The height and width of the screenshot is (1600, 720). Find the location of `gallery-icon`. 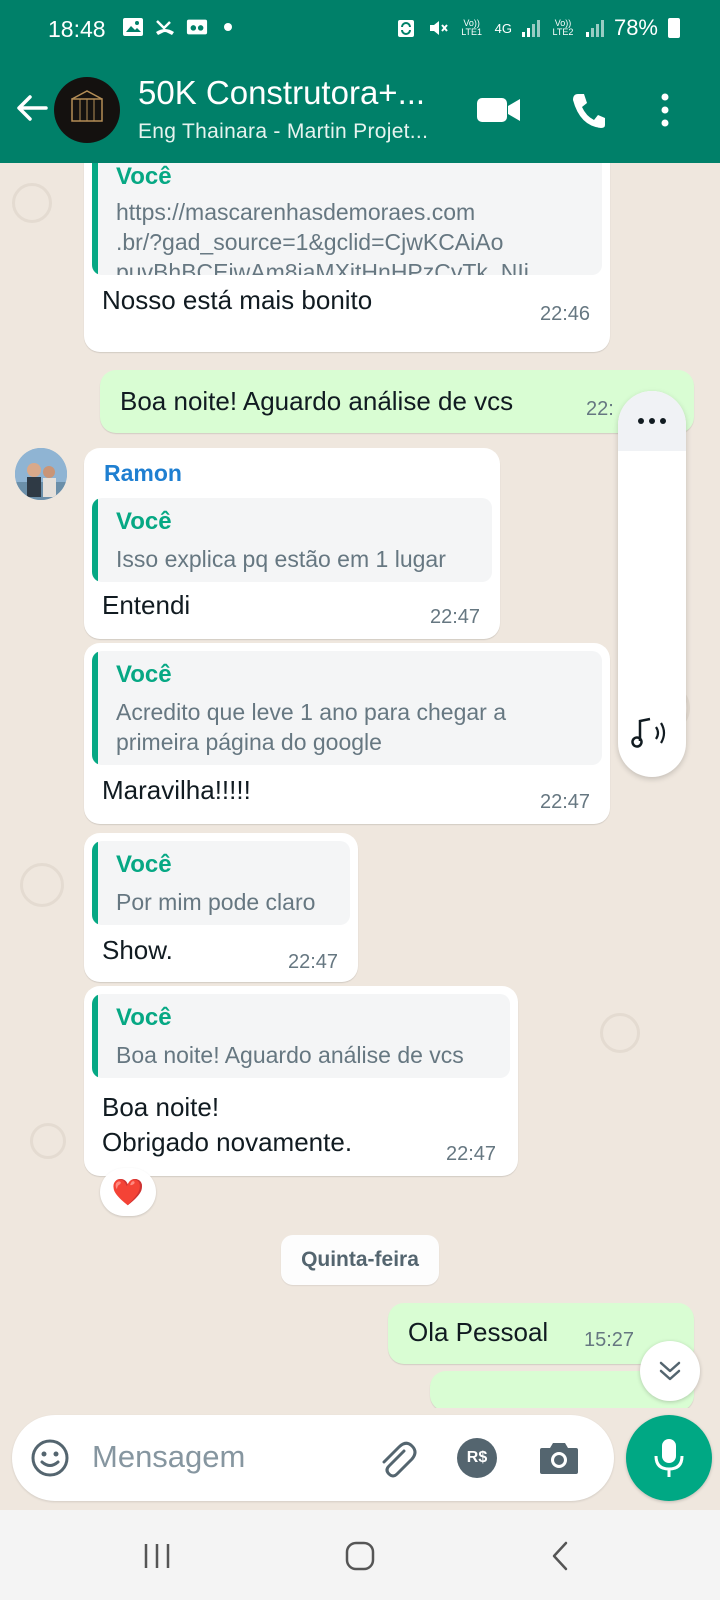

gallery-icon is located at coordinates (133, 27).